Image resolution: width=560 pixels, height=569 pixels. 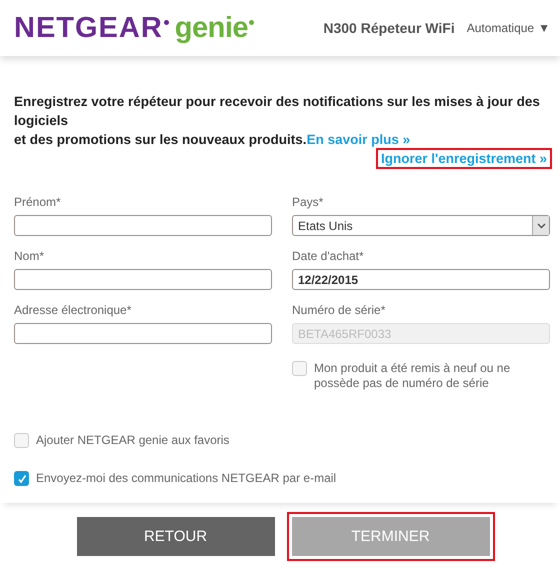 What do you see at coordinates (38, 202) in the screenshot?
I see `field-label: Prénom*` at bounding box center [38, 202].